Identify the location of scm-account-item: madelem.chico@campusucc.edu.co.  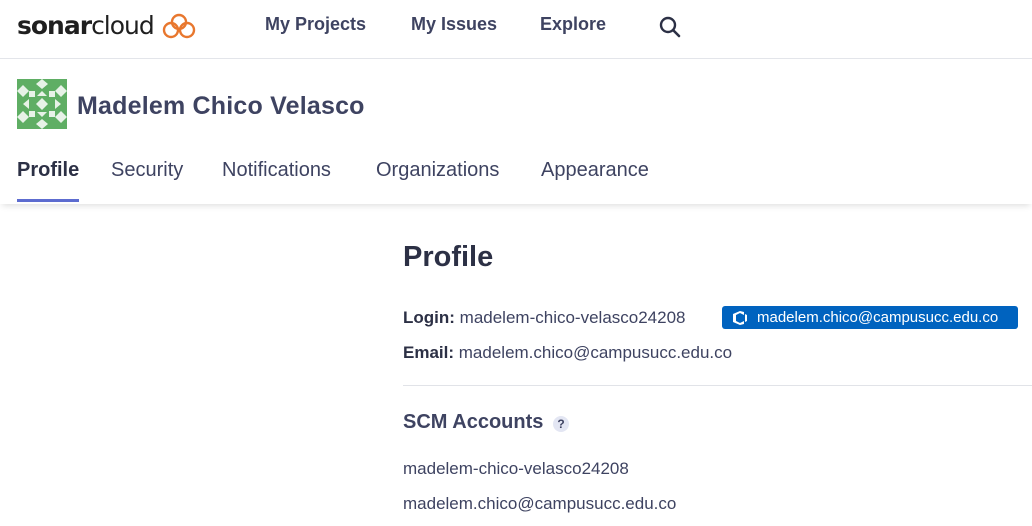
(540, 503).